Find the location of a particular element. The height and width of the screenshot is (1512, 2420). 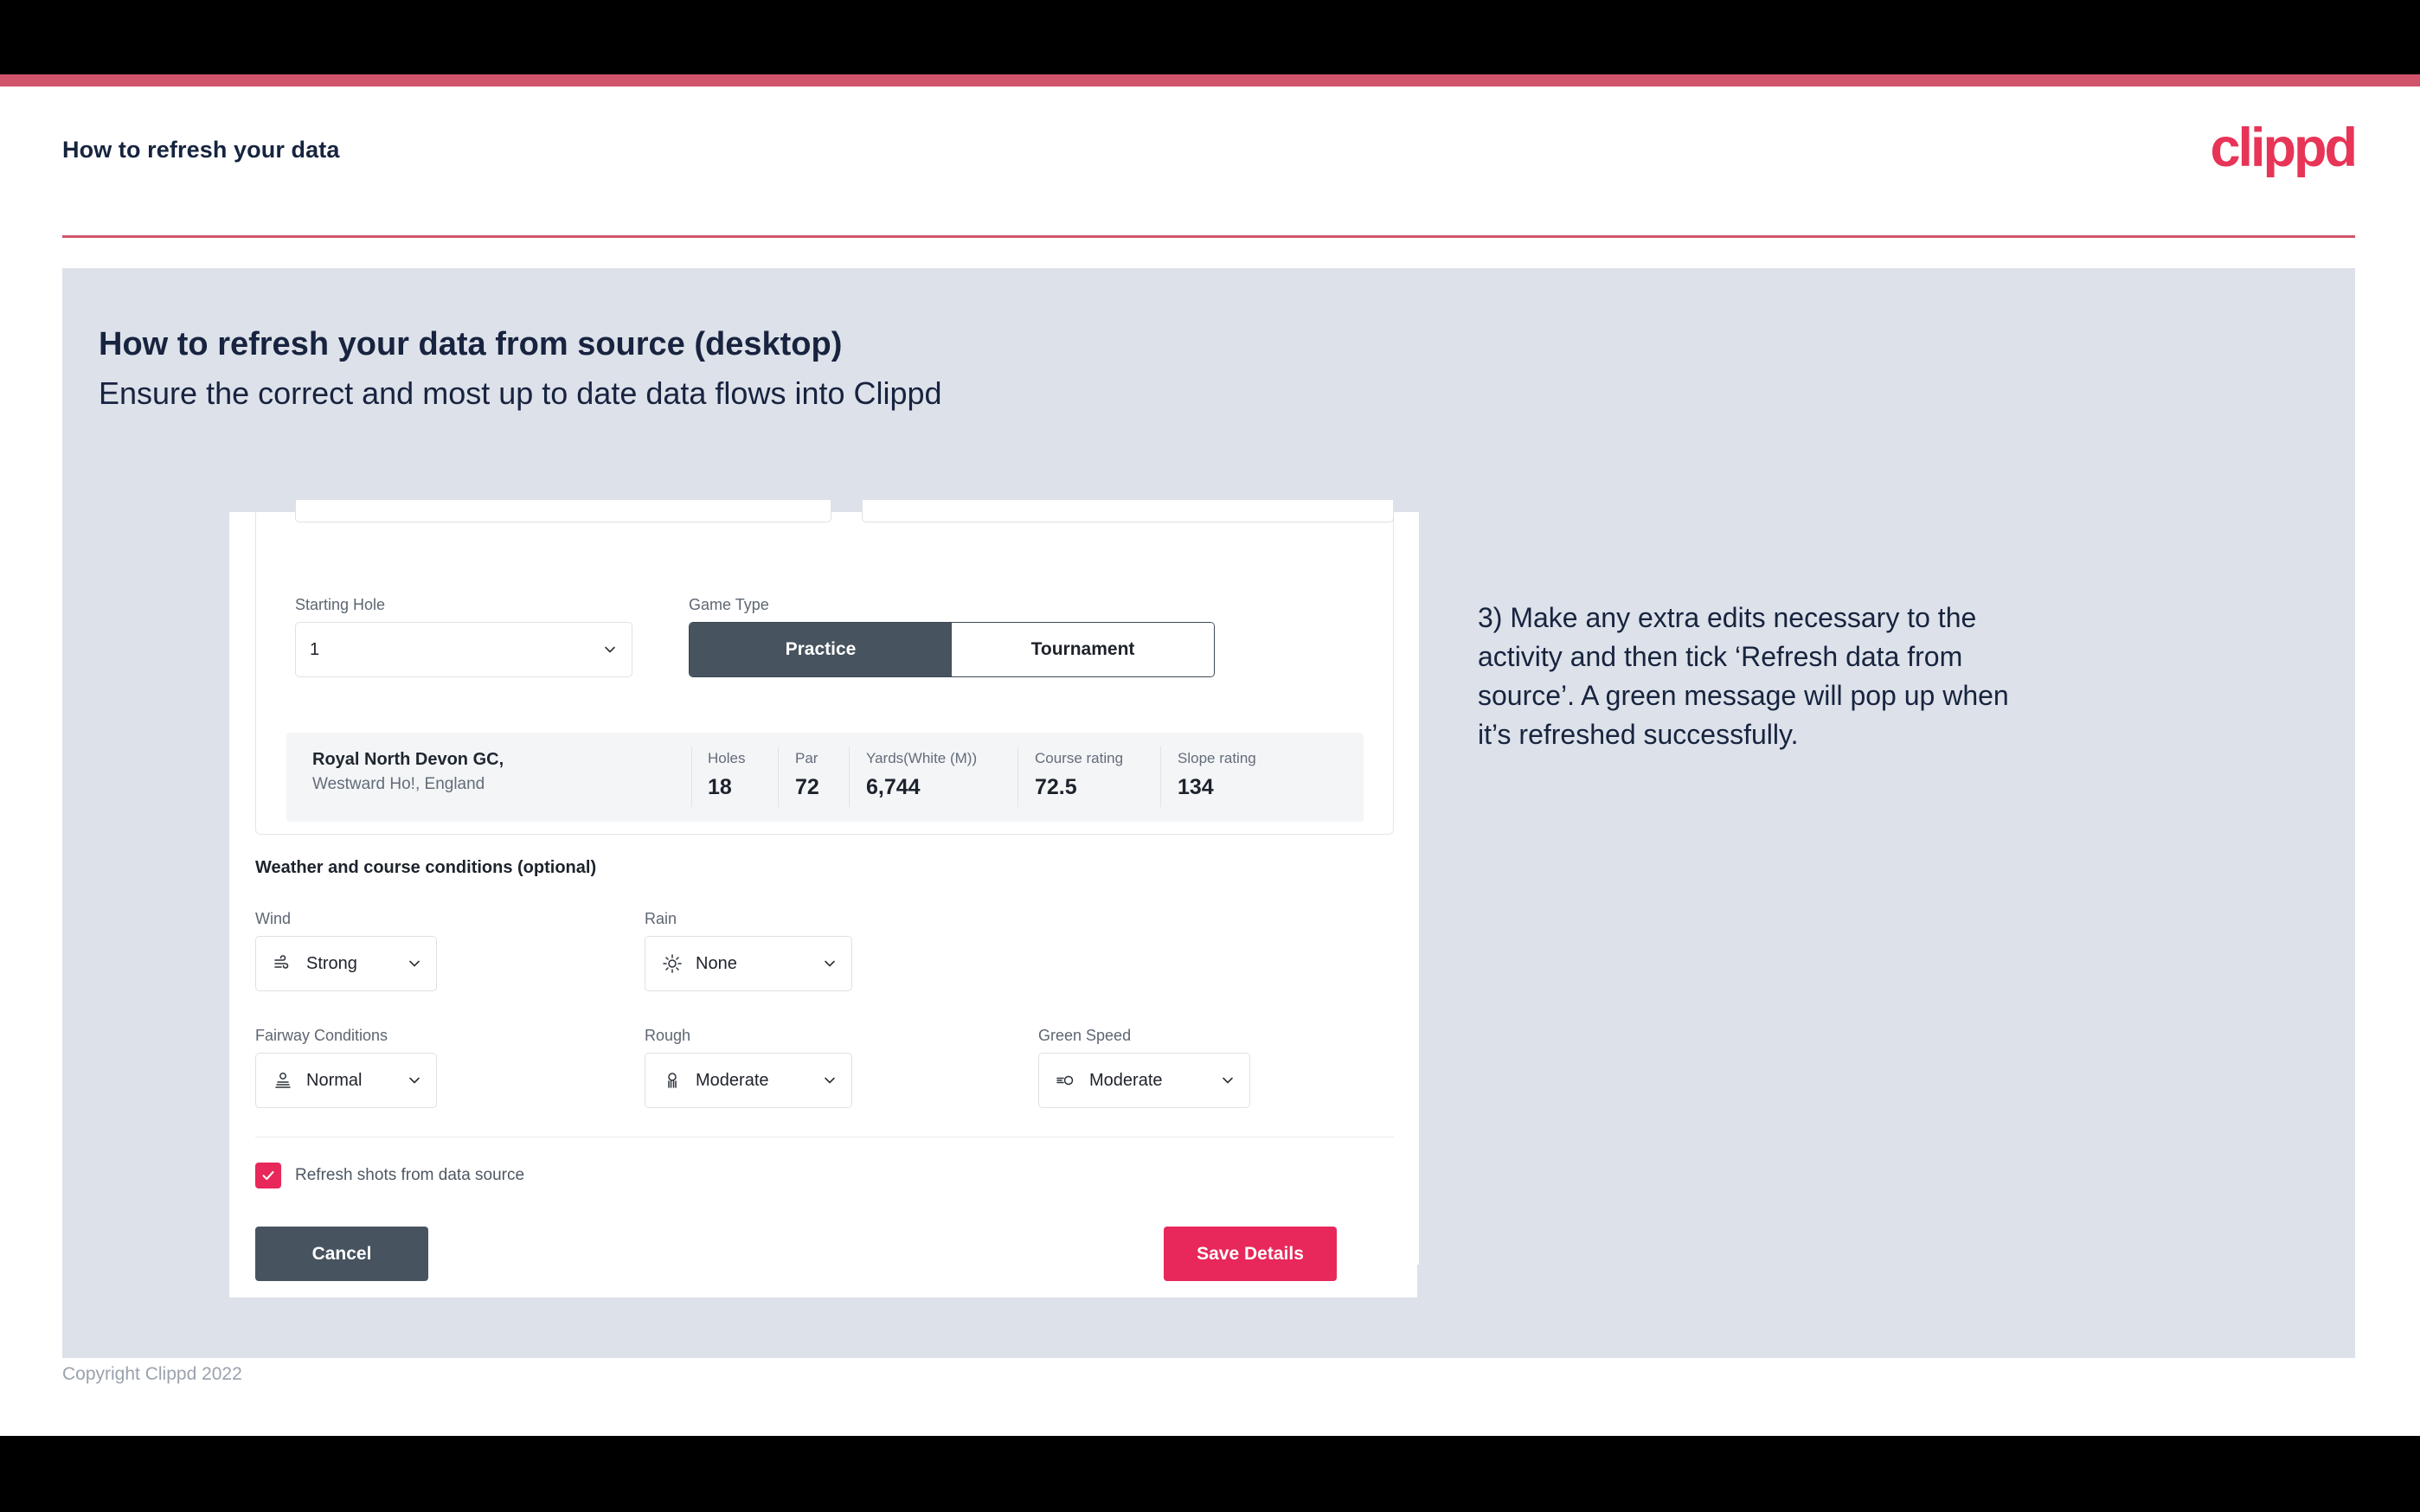

green-speed-value: Moderate is located at coordinates (1126, 1080).